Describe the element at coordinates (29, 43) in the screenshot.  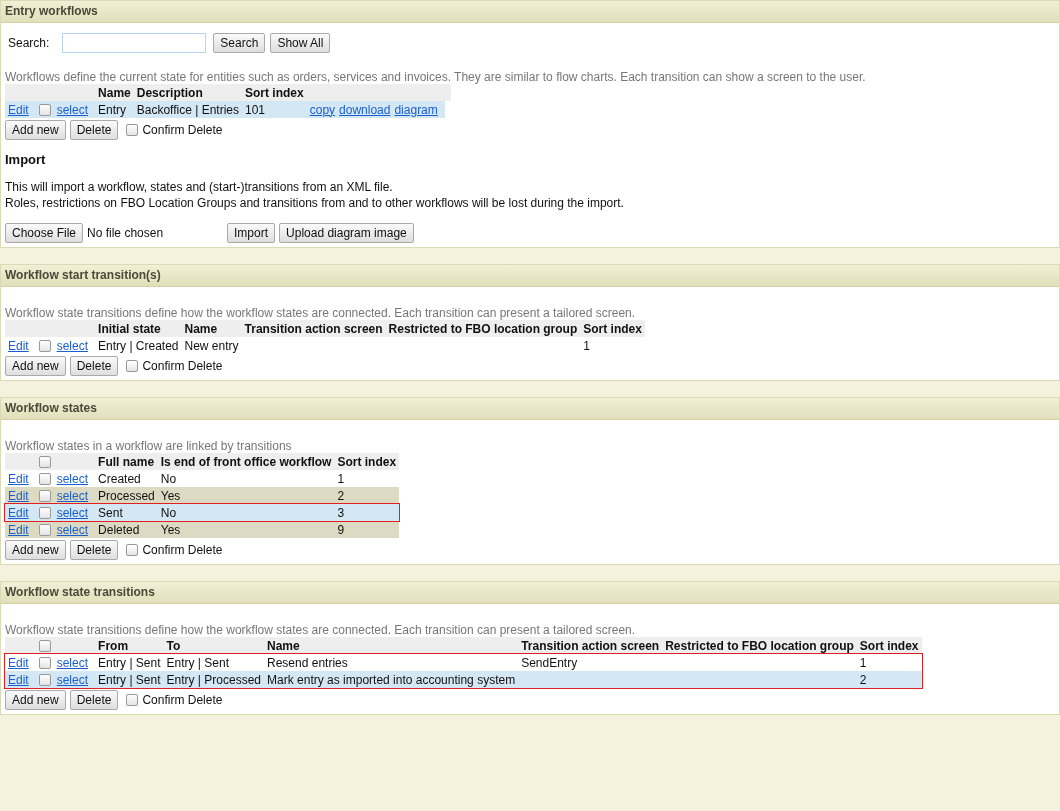
I see `search-label: Search:` at that location.